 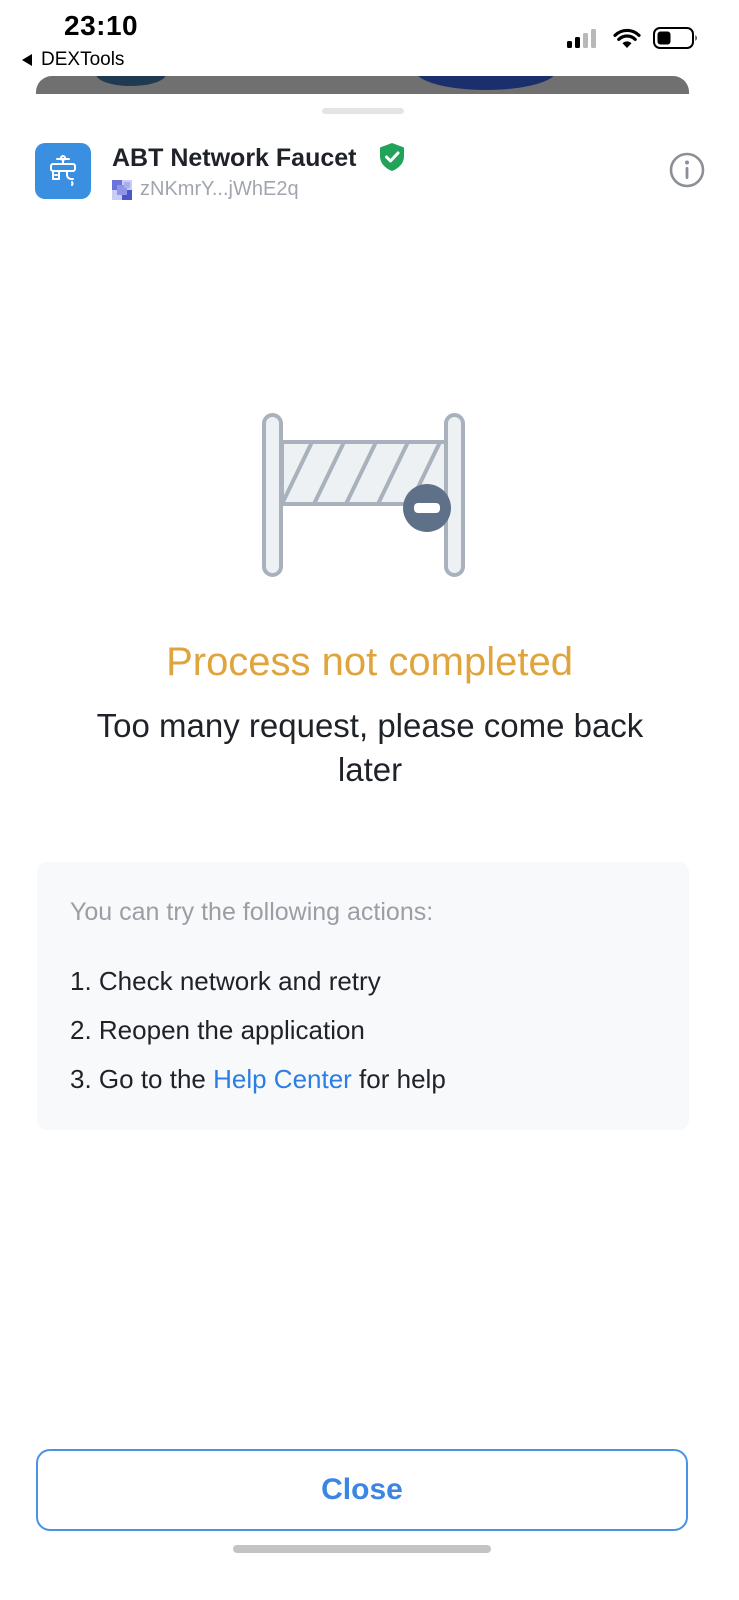 What do you see at coordinates (234, 158) in the screenshot?
I see `app-name: ABT Network Faucet` at bounding box center [234, 158].